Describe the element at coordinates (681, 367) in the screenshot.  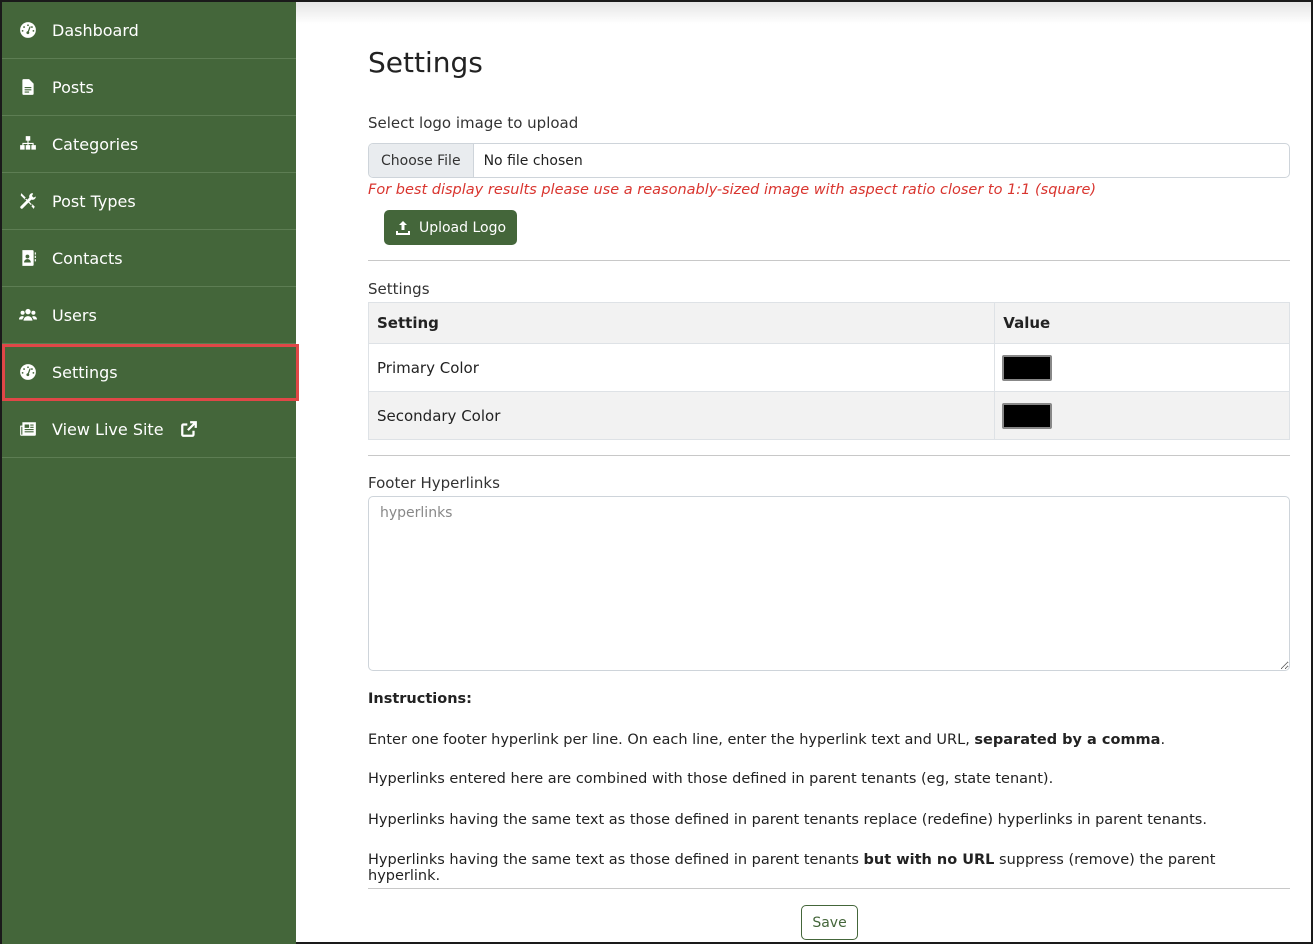
I see `setting-name: Primary Color` at that location.